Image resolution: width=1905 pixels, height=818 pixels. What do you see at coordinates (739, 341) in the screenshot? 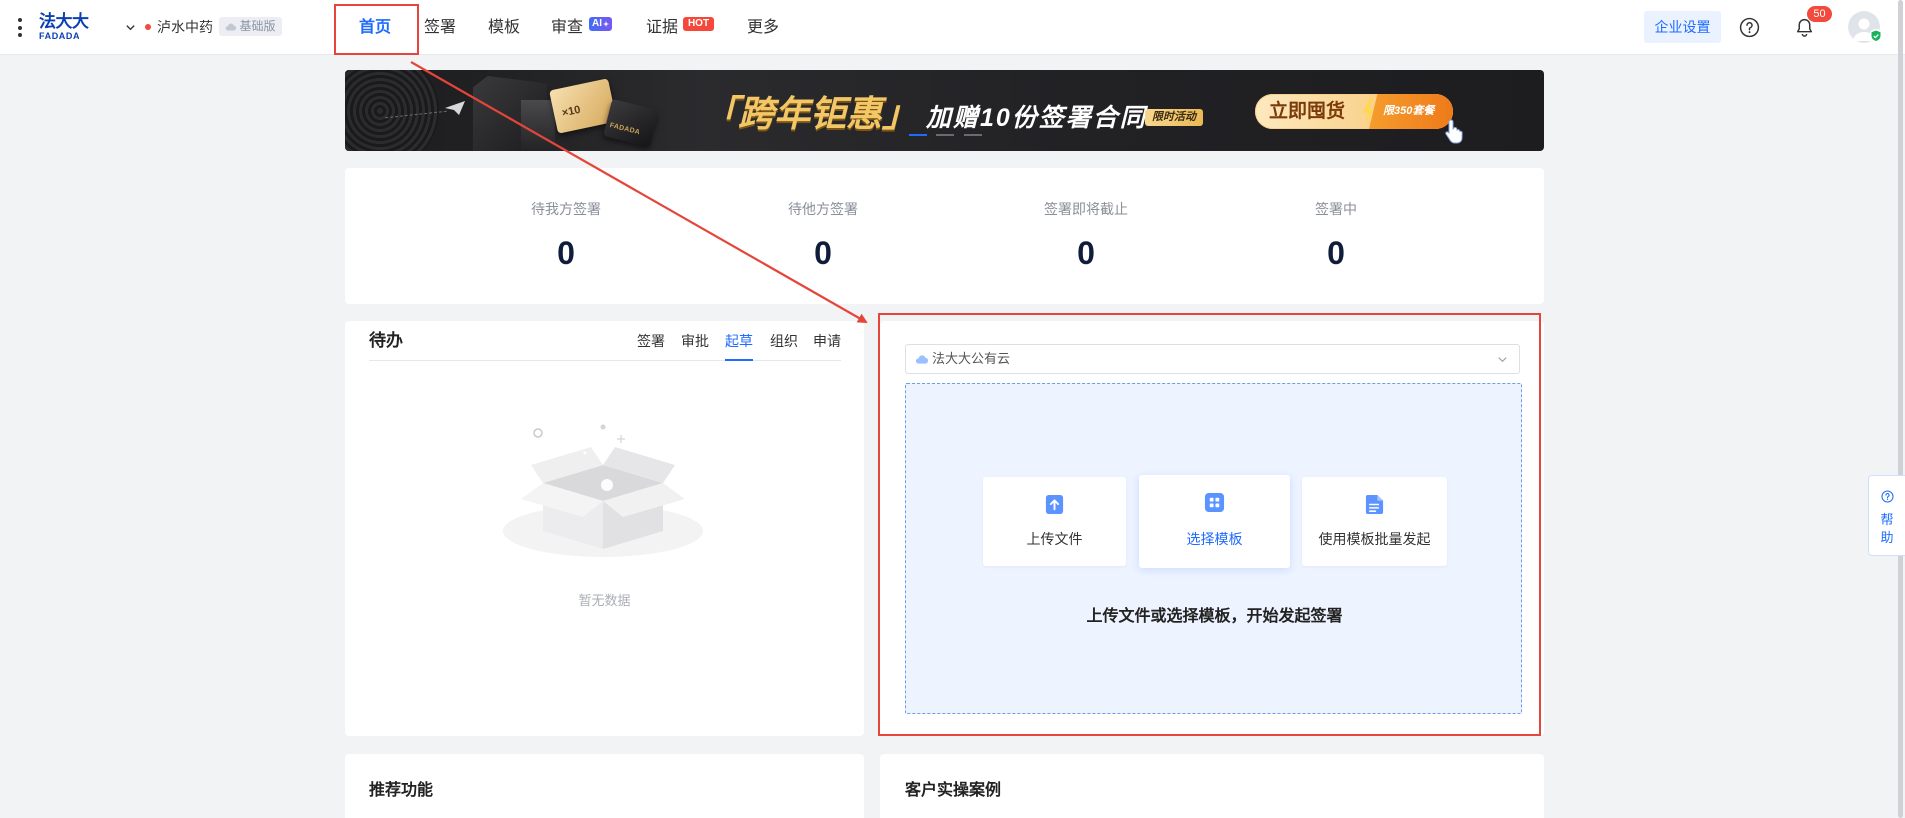
I see `todo-tab-draft: 起草` at bounding box center [739, 341].